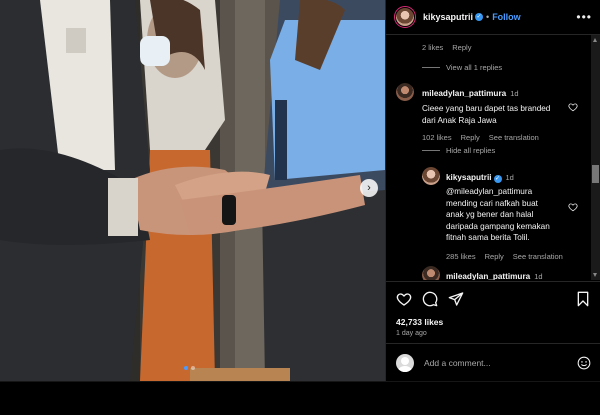 The height and width of the screenshot is (415, 600). What do you see at coordinates (448, 17) in the screenshot?
I see `author-username: kikysaputrii` at bounding box center [448, 17].